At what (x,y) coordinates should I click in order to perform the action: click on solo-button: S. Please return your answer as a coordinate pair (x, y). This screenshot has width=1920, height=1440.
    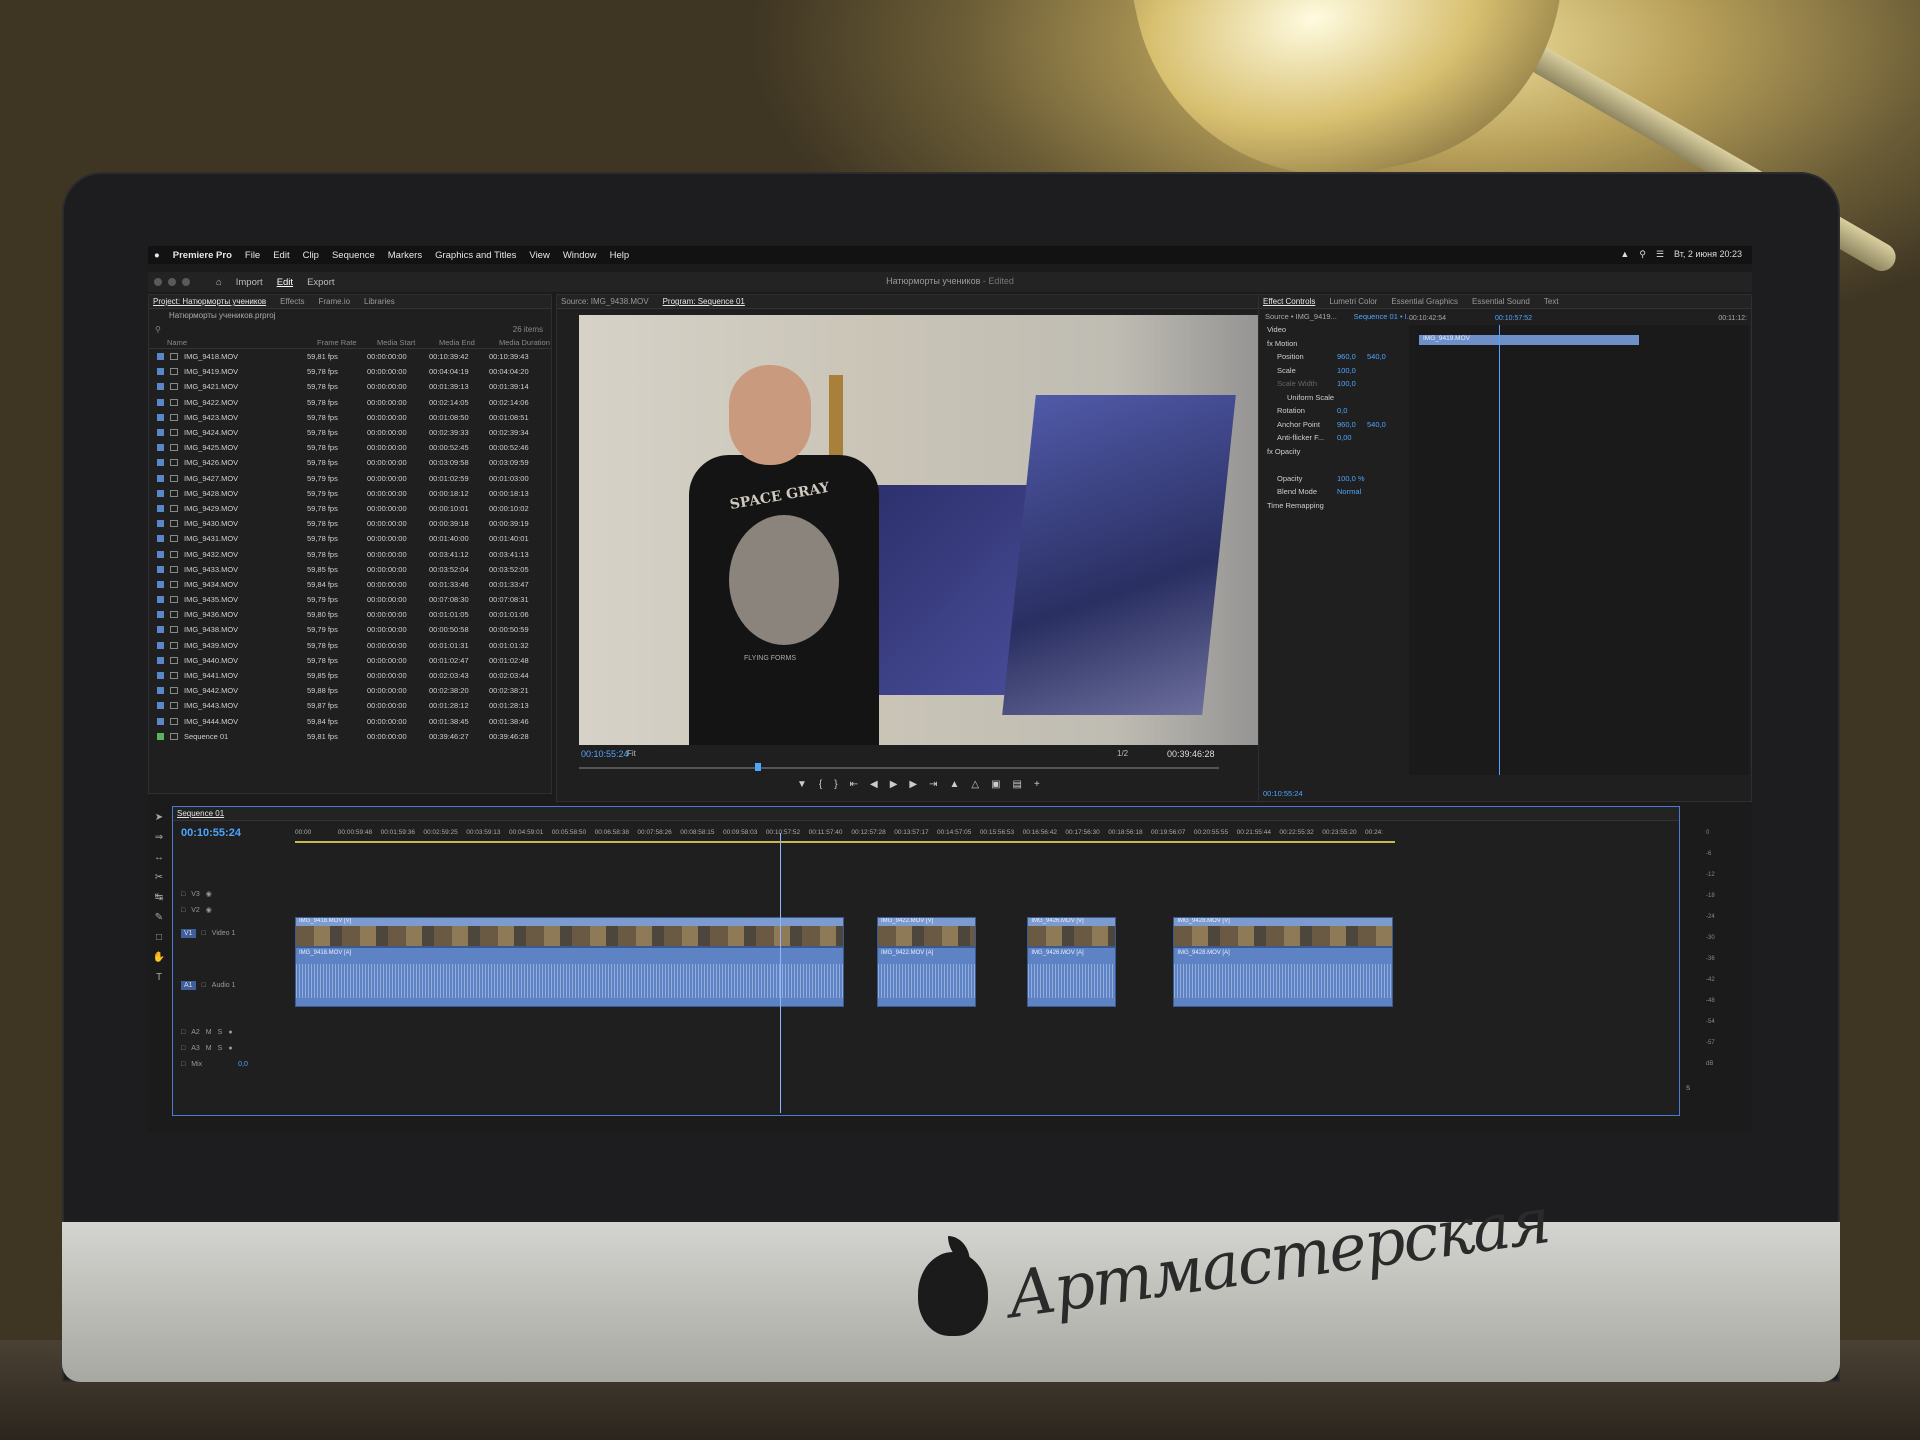
    Looking at the image, I should click on (220, 1032).